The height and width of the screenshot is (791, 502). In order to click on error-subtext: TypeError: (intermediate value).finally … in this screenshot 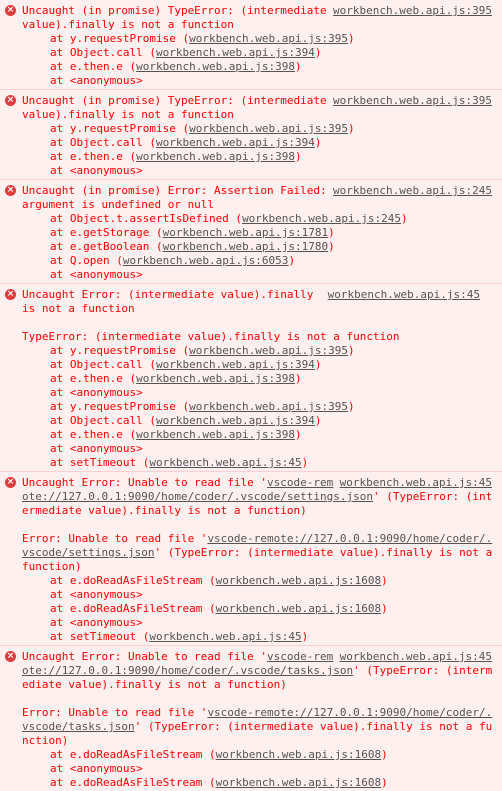, I will do `click(211, 336)`.